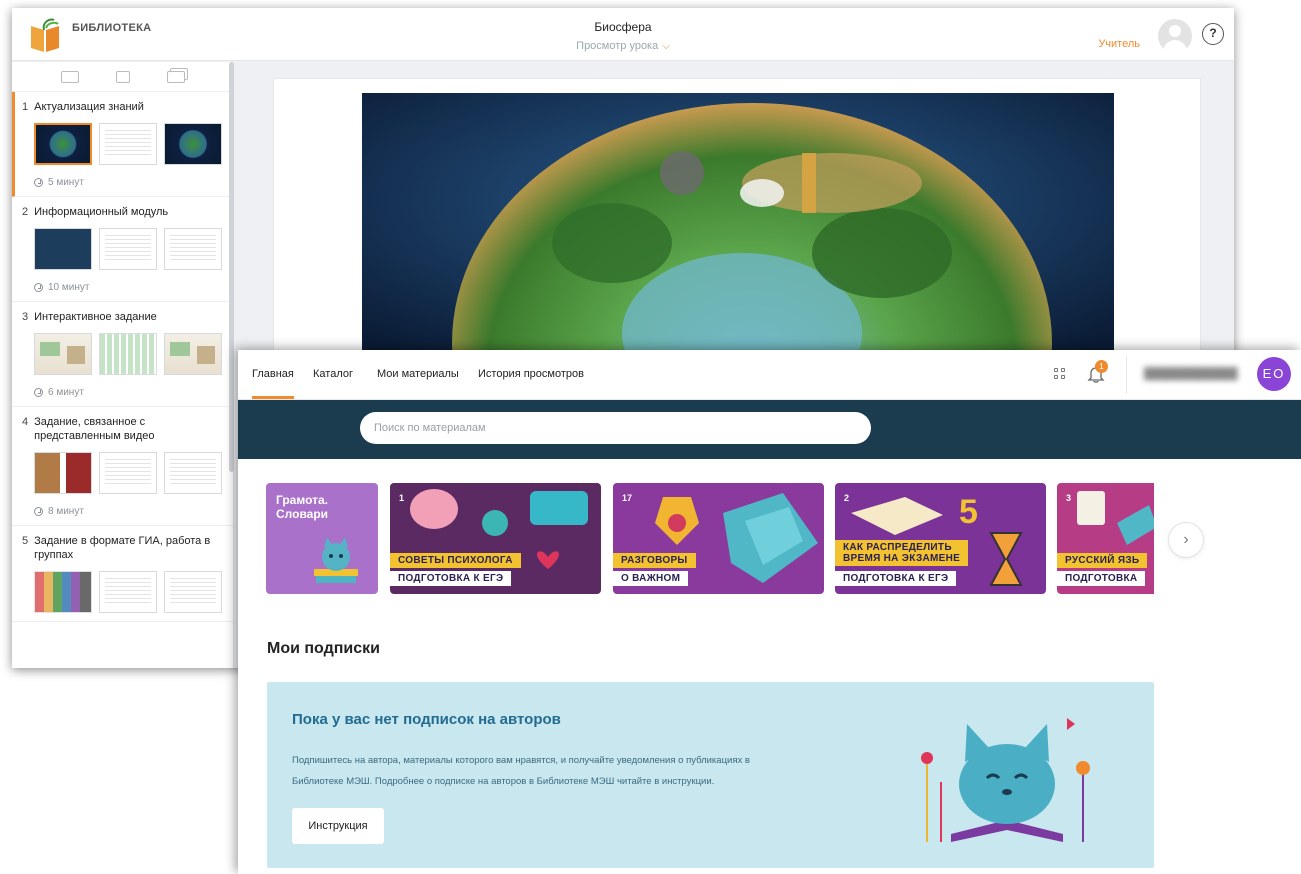 The image size is (1301, 874). What do you see at coordinates (128, 511) in the screenshot?
I see `block-duration: 8 минут` at bounding box center [128, 511].